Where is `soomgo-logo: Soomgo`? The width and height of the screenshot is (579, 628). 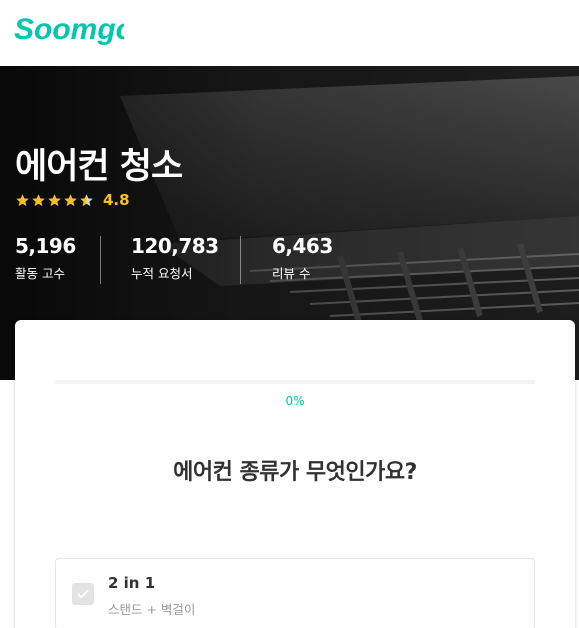
soomgo-logo: Soomgo is located at coordinates (69, 29).